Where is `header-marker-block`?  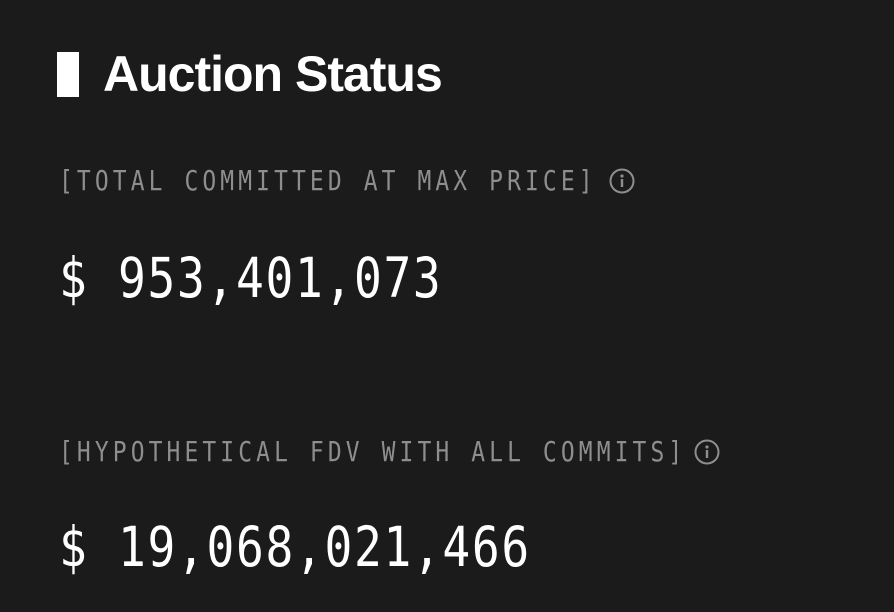 header-marker-block is located at coordinates (68, 74).